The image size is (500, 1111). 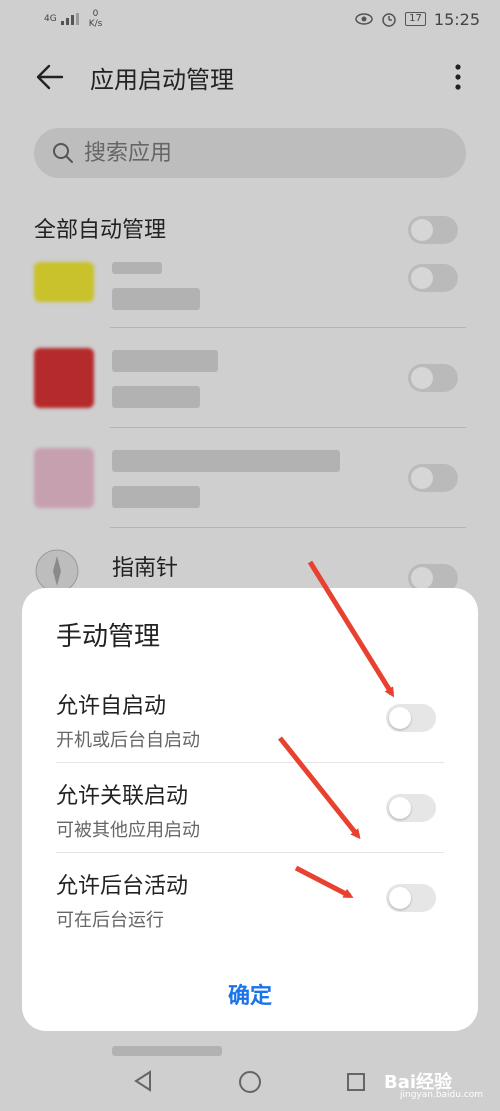 I want to click on nav-home-icon, so click(x=250, y=1082).